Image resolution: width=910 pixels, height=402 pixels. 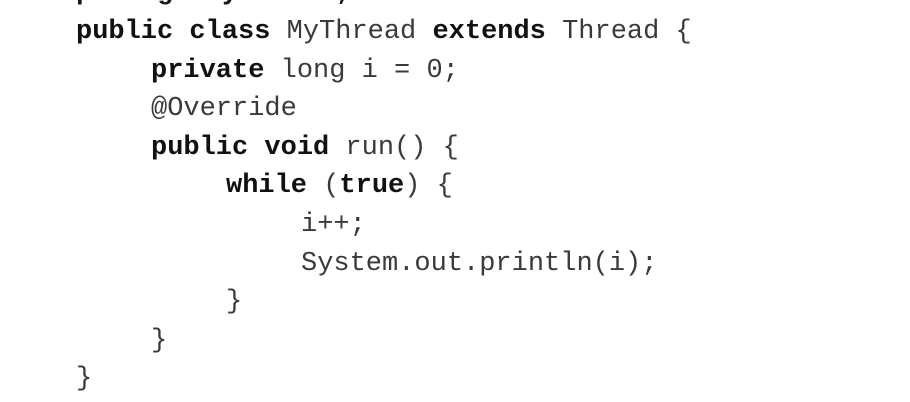 I want to click on code-line: @Override, so click(x=224, y=109).